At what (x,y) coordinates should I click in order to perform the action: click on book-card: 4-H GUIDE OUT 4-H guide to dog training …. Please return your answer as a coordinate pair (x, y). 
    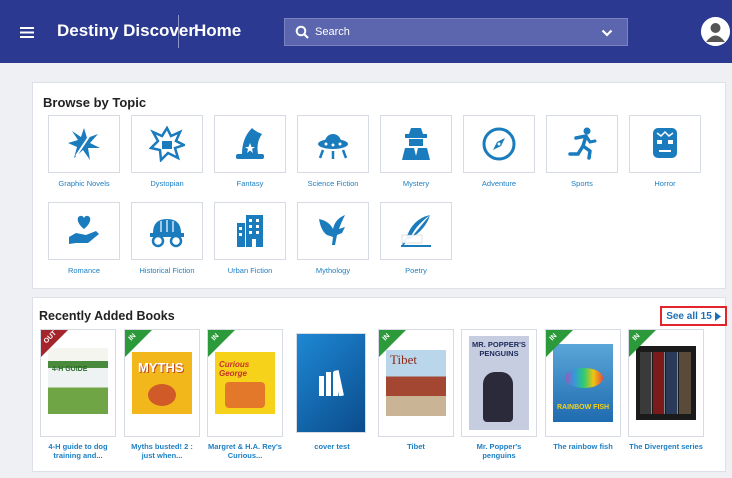
    Looking at the image, I should click on (78, 394).